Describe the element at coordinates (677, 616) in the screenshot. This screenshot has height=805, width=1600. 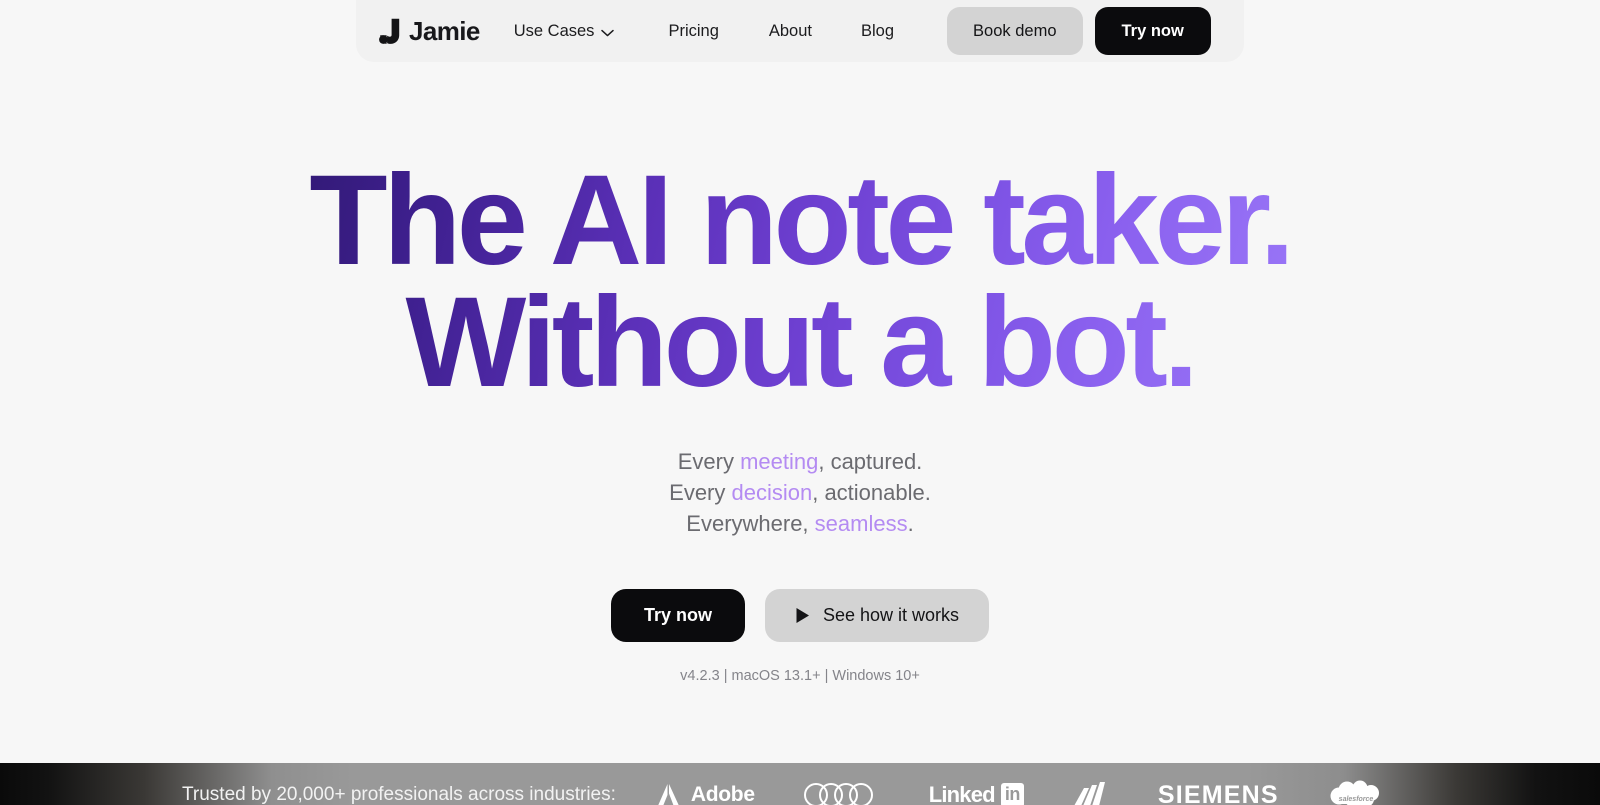
I see `hero-try-now-button: Try now` at that location.